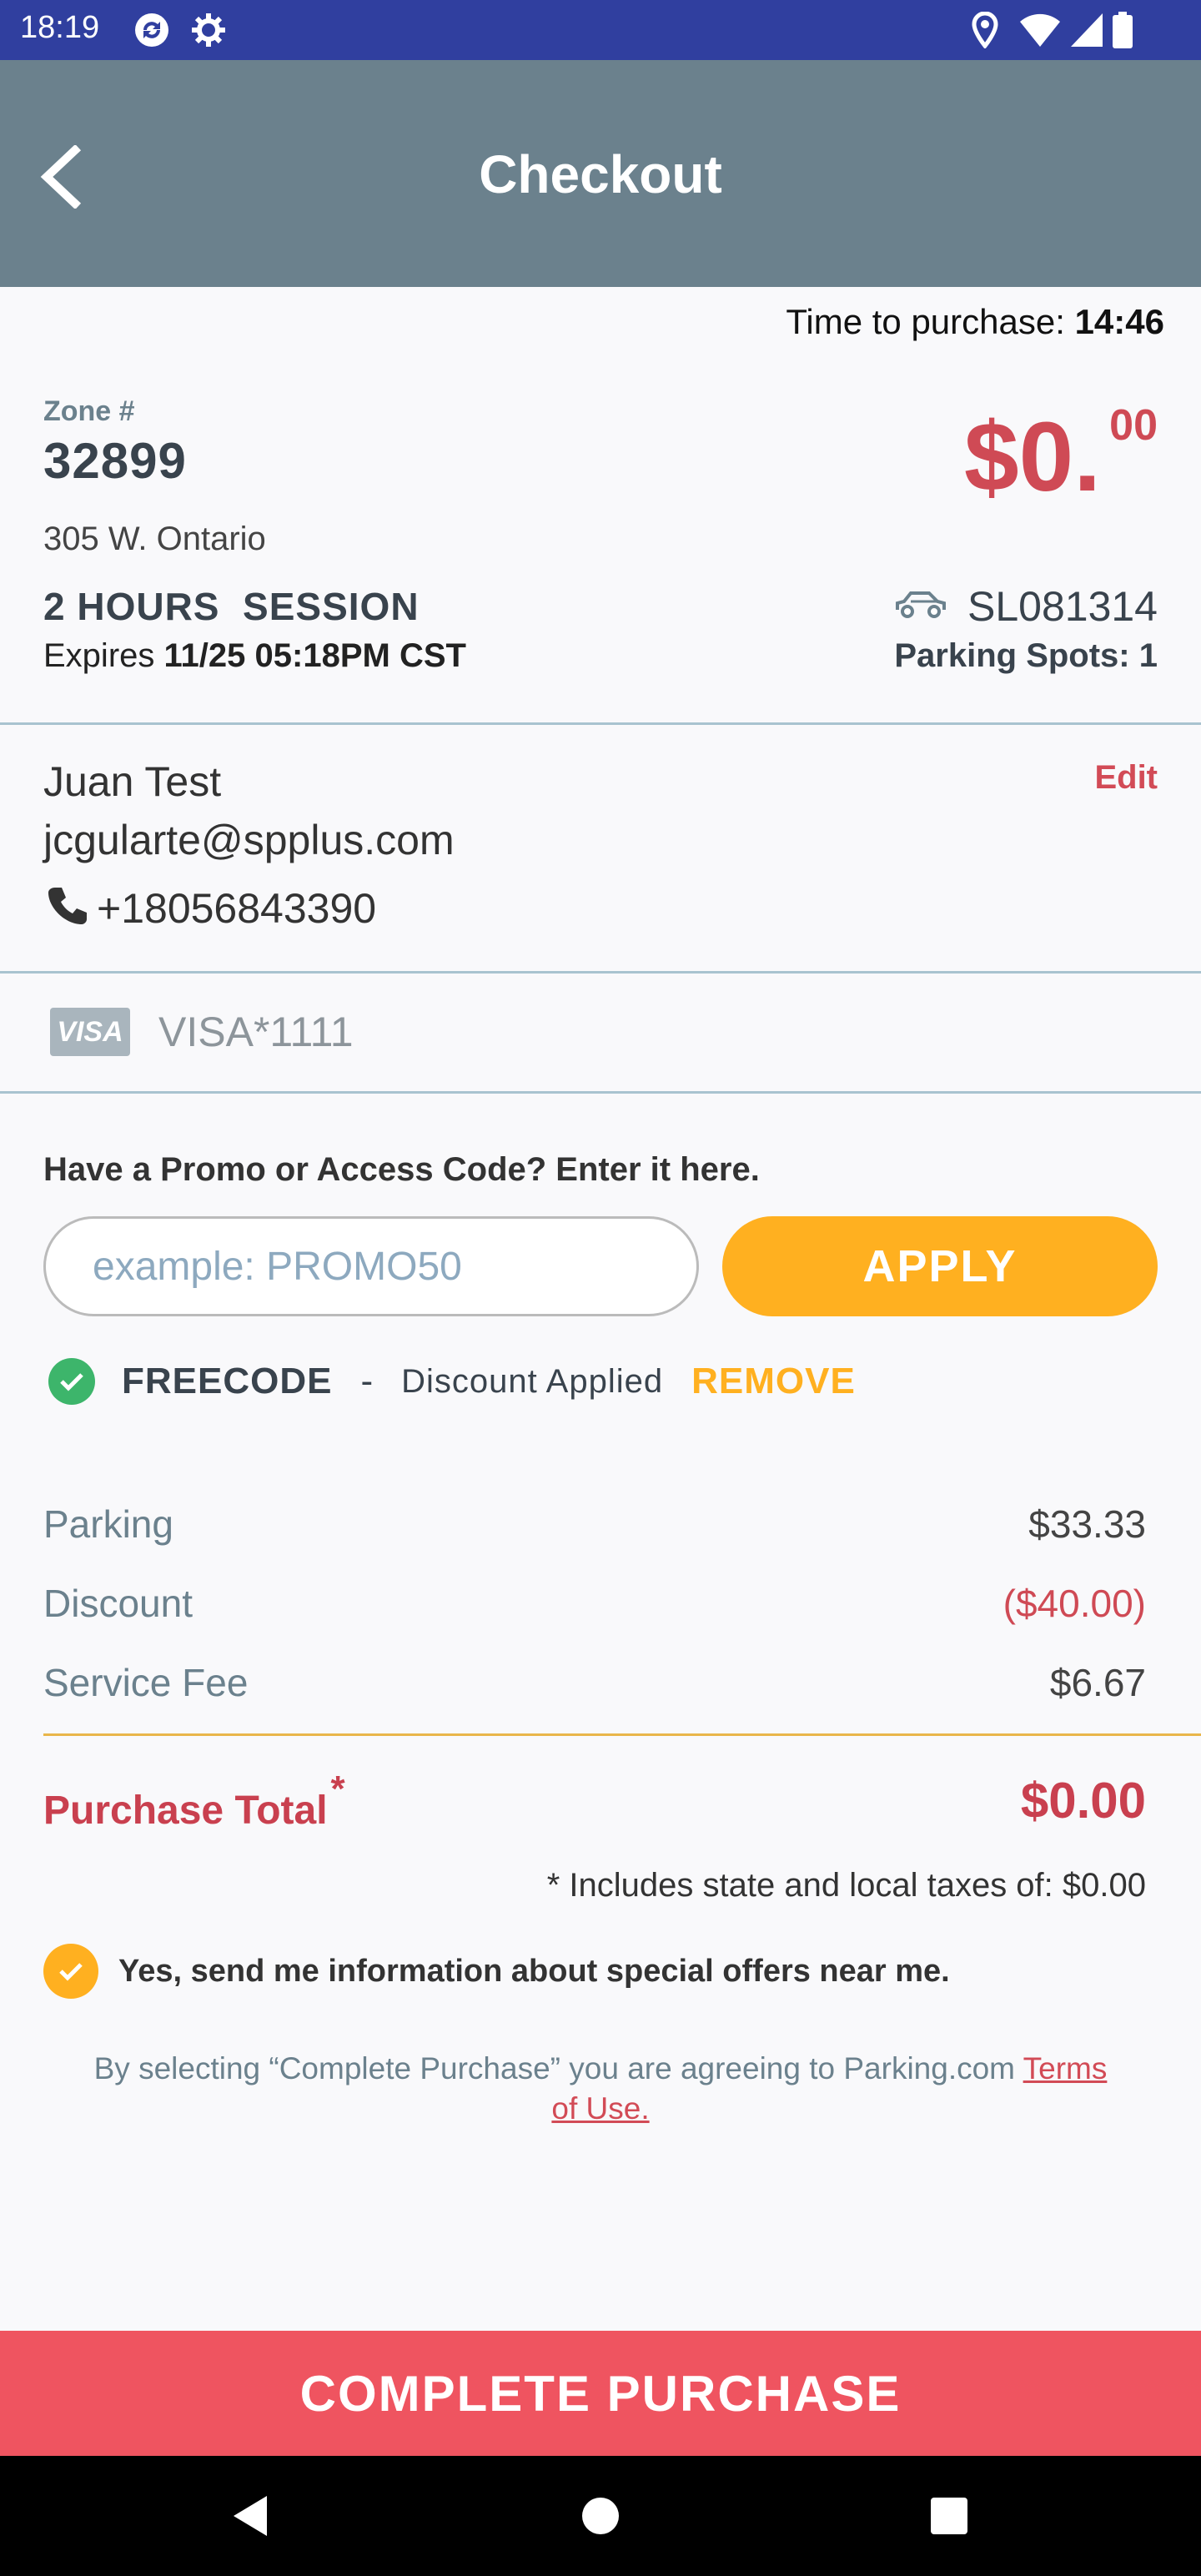  Describe the element at coordinates (1063, 606) in the screenshot. I see `license-plate: SL081314` at that location.